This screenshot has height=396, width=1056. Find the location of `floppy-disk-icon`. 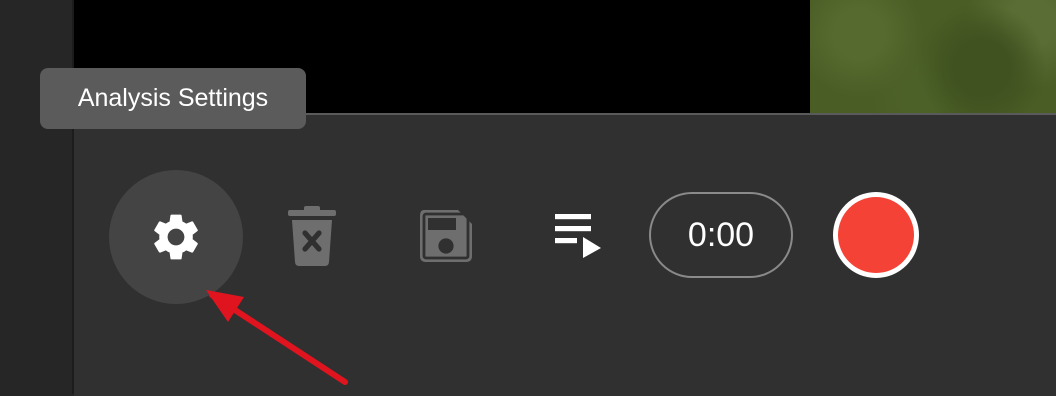

floppy-disk-icon is located at coordinates (446, 236).